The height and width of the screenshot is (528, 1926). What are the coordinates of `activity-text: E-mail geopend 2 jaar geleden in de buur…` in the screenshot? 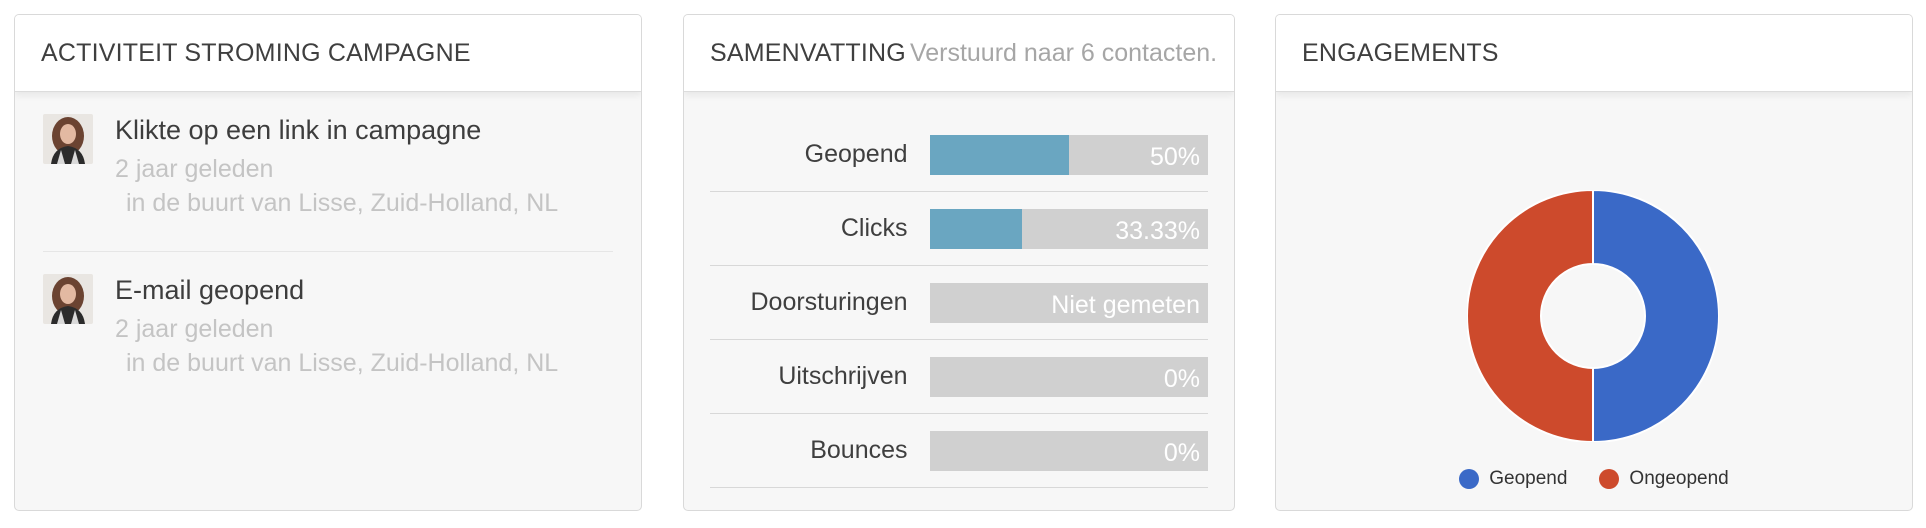 It's located at (336, 342).